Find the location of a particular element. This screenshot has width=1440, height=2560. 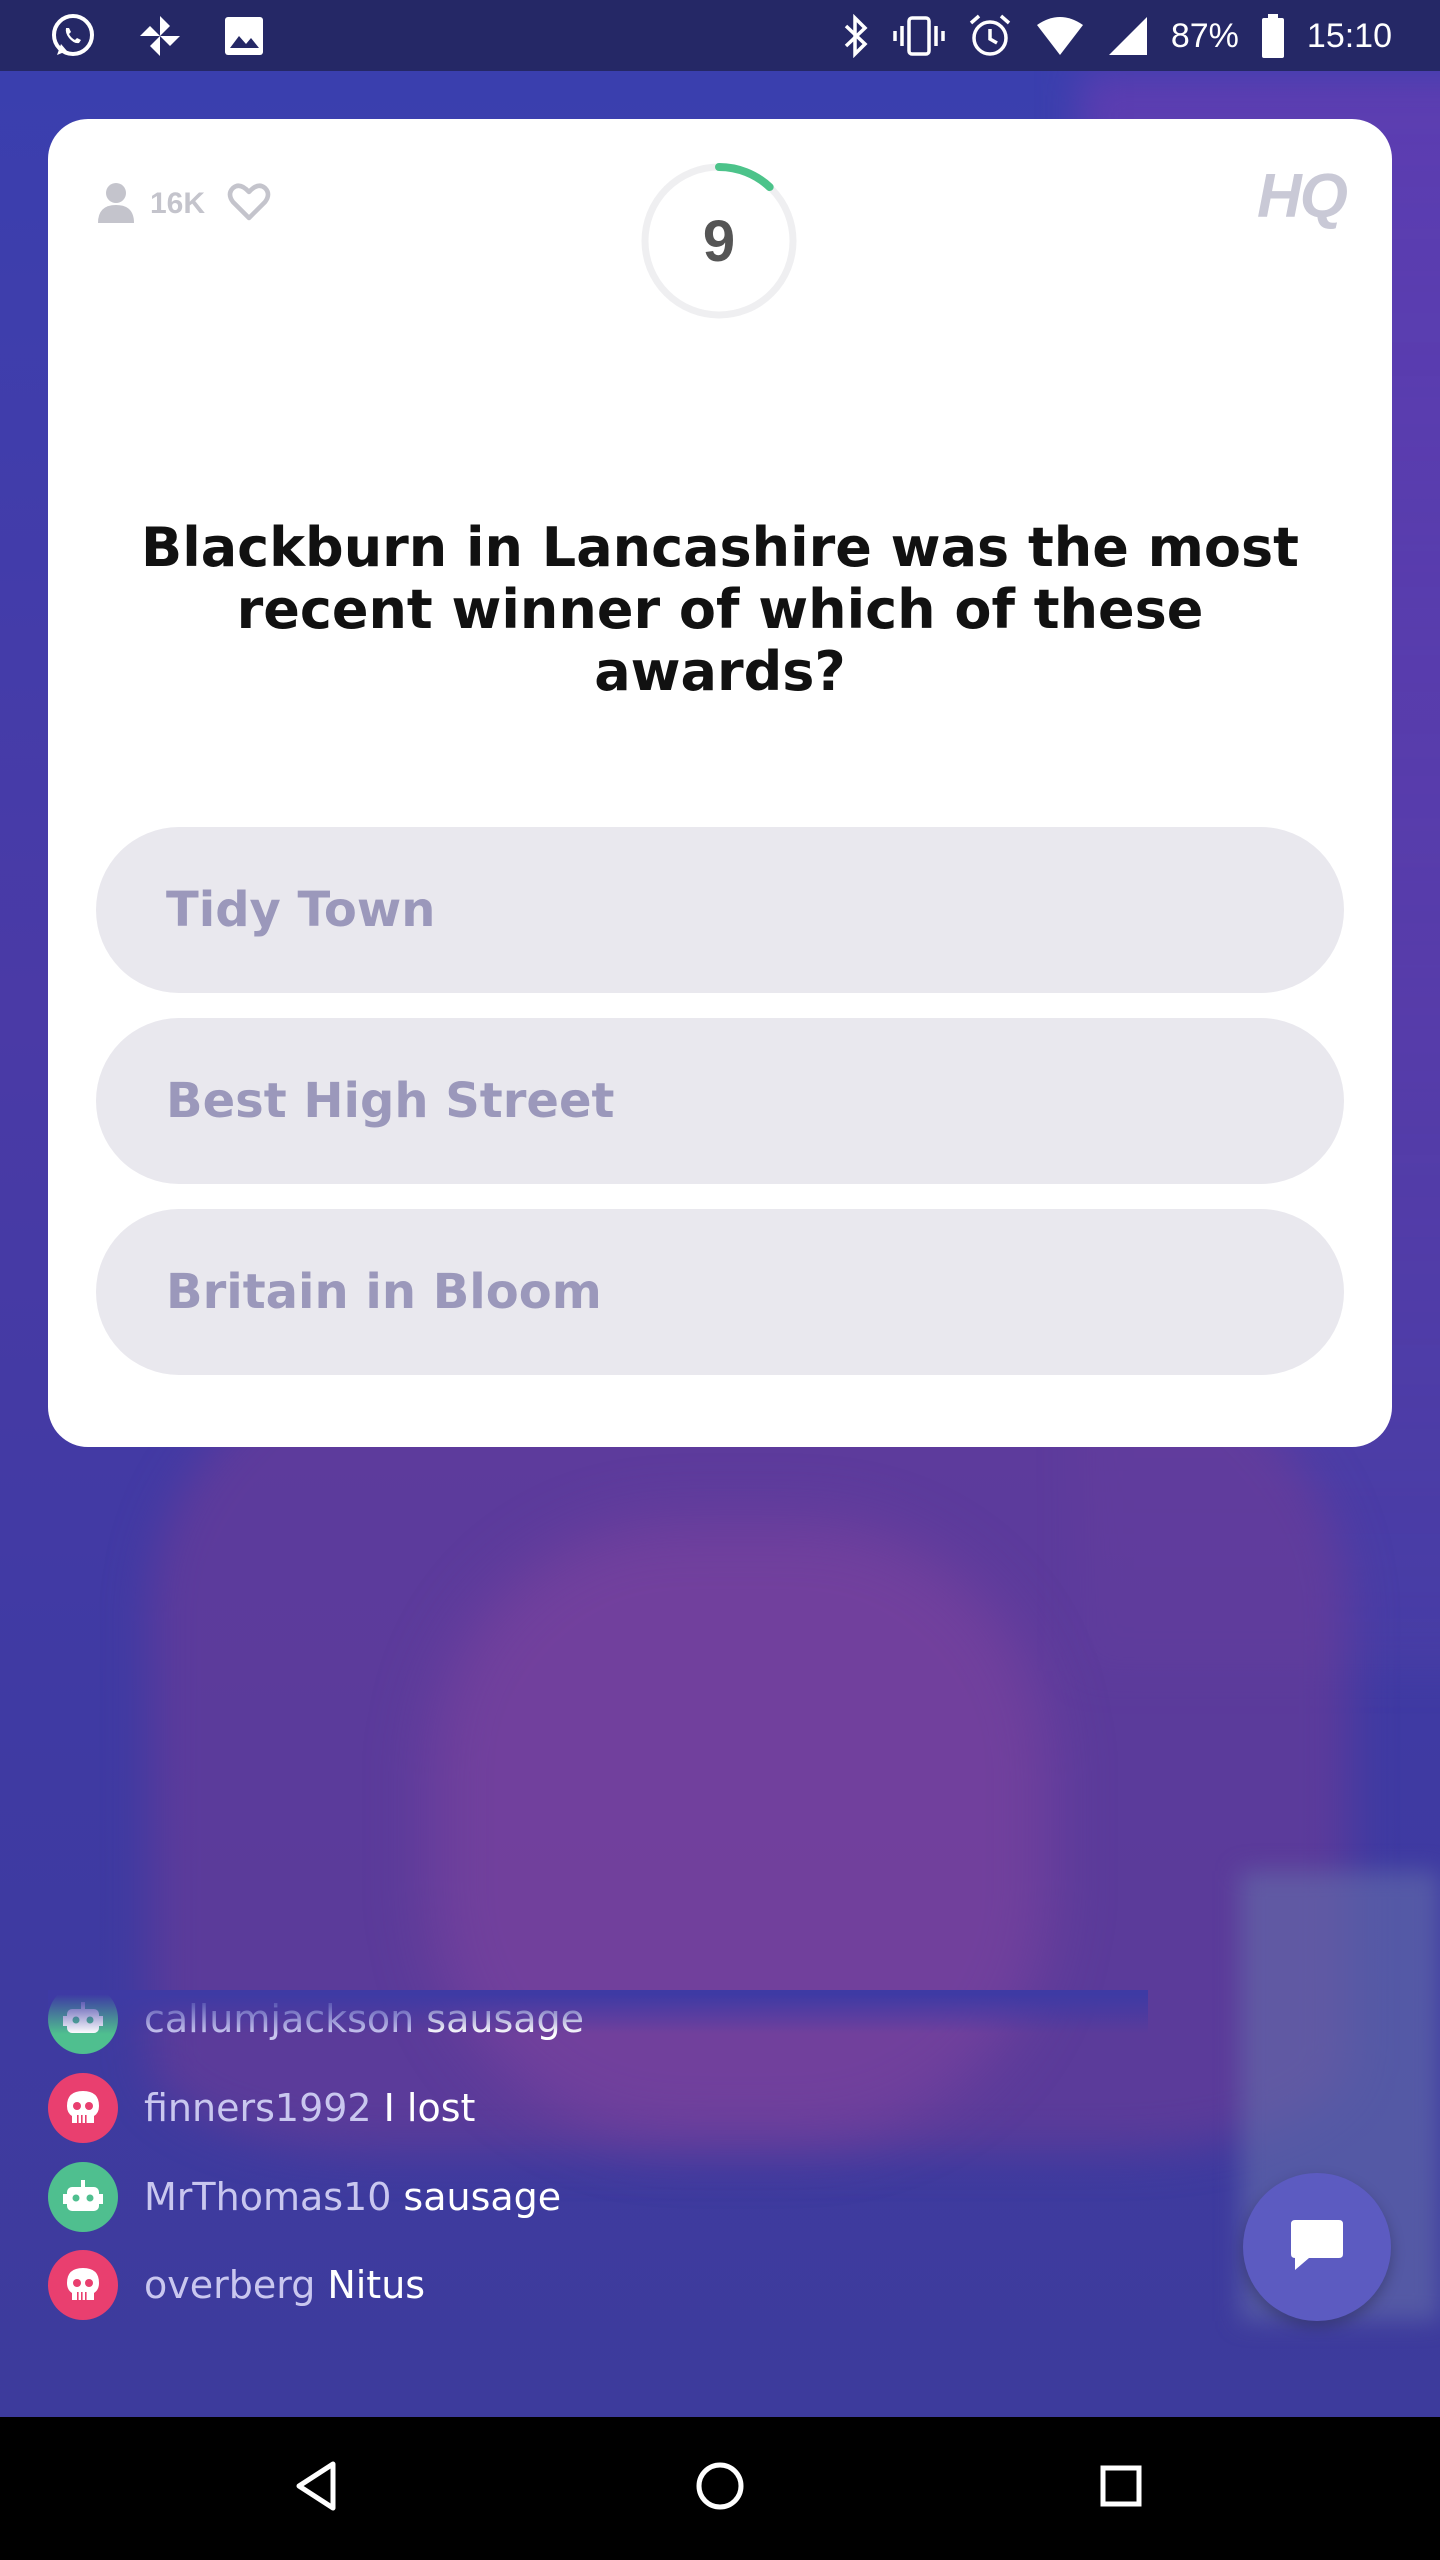

vibrate-icon is located at coordinates (919, 36).